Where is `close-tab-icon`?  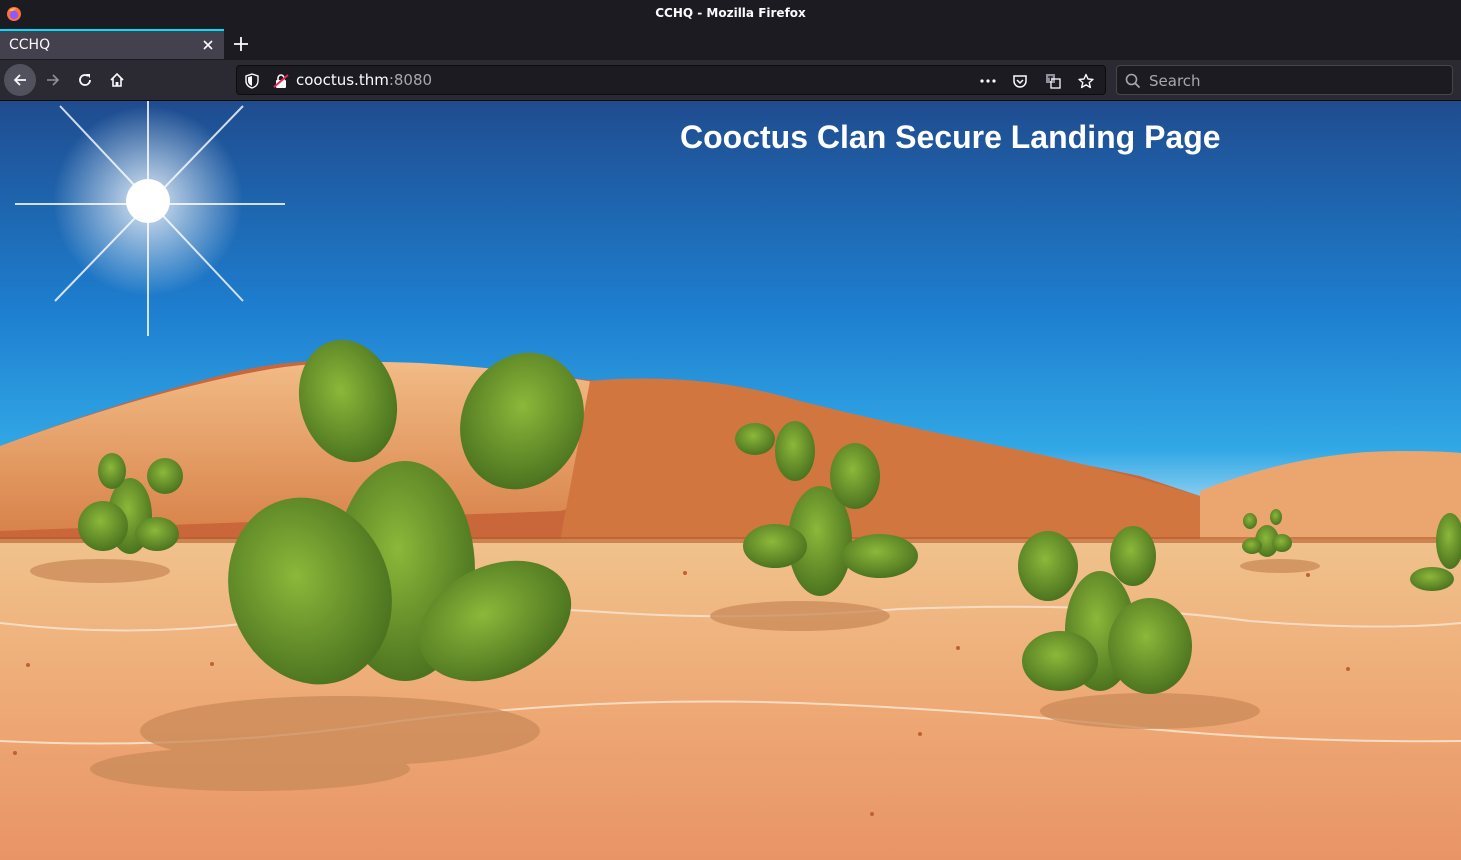
close-tab-icon is located at coordinates (208, 45).